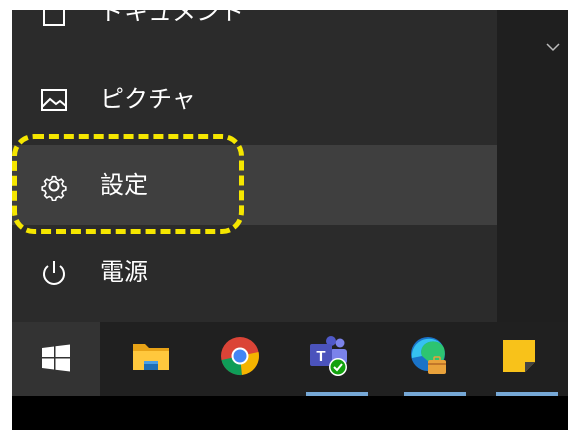 This screenshot has height=430, width=568. What do you see at coordinates (128, 184) in the screenshot?
I see `settings-highlight-annotation` at bounding box center [128, 184].